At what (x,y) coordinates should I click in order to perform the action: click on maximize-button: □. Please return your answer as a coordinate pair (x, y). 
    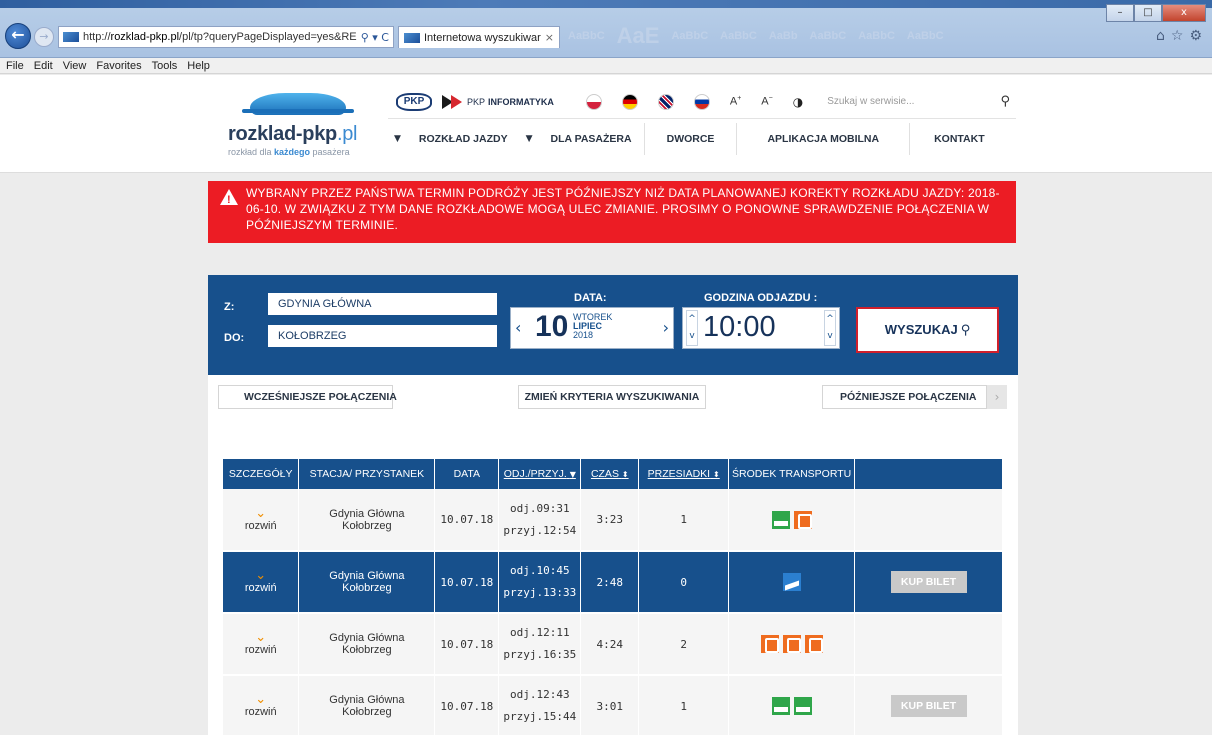
    Looking at the image, I should click on (1148, 13).